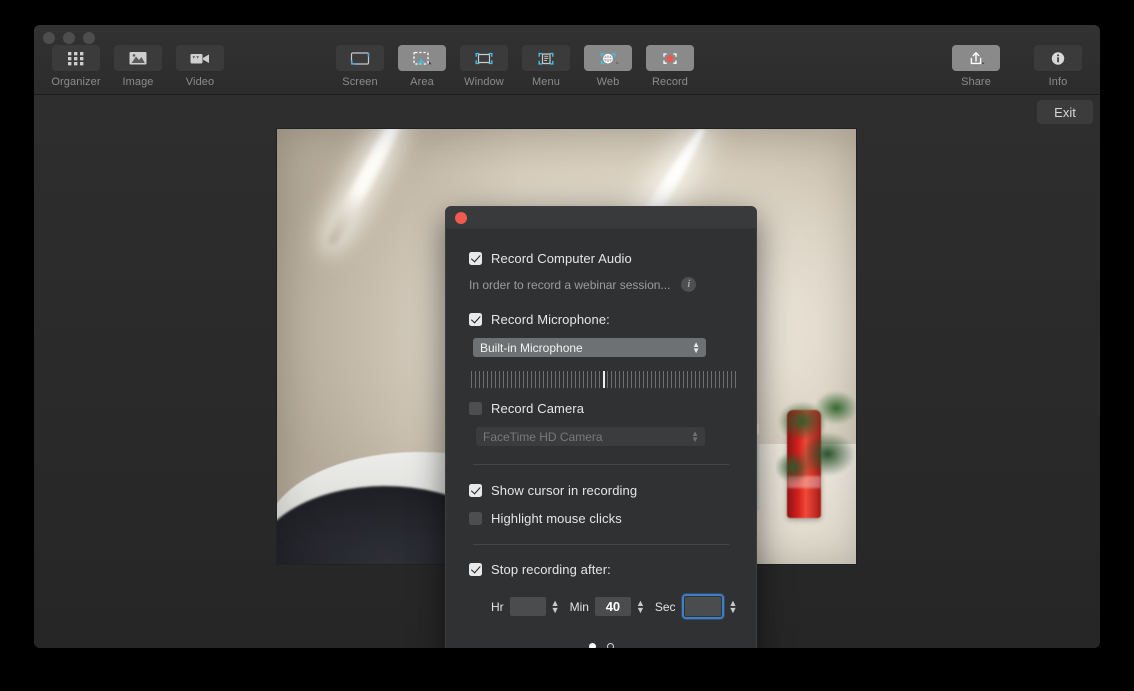 This screenshot has height=691, width=1134. I want to click on record-icon, so click(670, 58).